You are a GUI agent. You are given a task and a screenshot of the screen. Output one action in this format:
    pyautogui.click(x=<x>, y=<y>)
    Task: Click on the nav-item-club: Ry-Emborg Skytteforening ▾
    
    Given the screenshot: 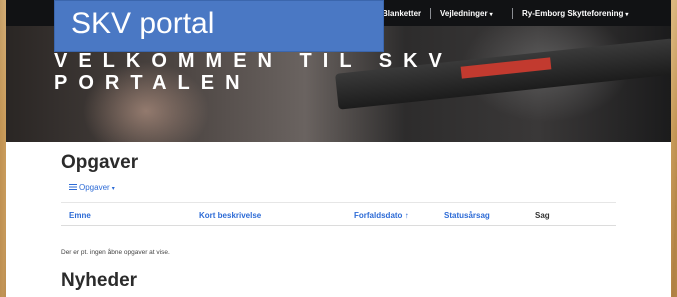 What is the action you would take?
    pyautogui.click(x=575, y=13)
    